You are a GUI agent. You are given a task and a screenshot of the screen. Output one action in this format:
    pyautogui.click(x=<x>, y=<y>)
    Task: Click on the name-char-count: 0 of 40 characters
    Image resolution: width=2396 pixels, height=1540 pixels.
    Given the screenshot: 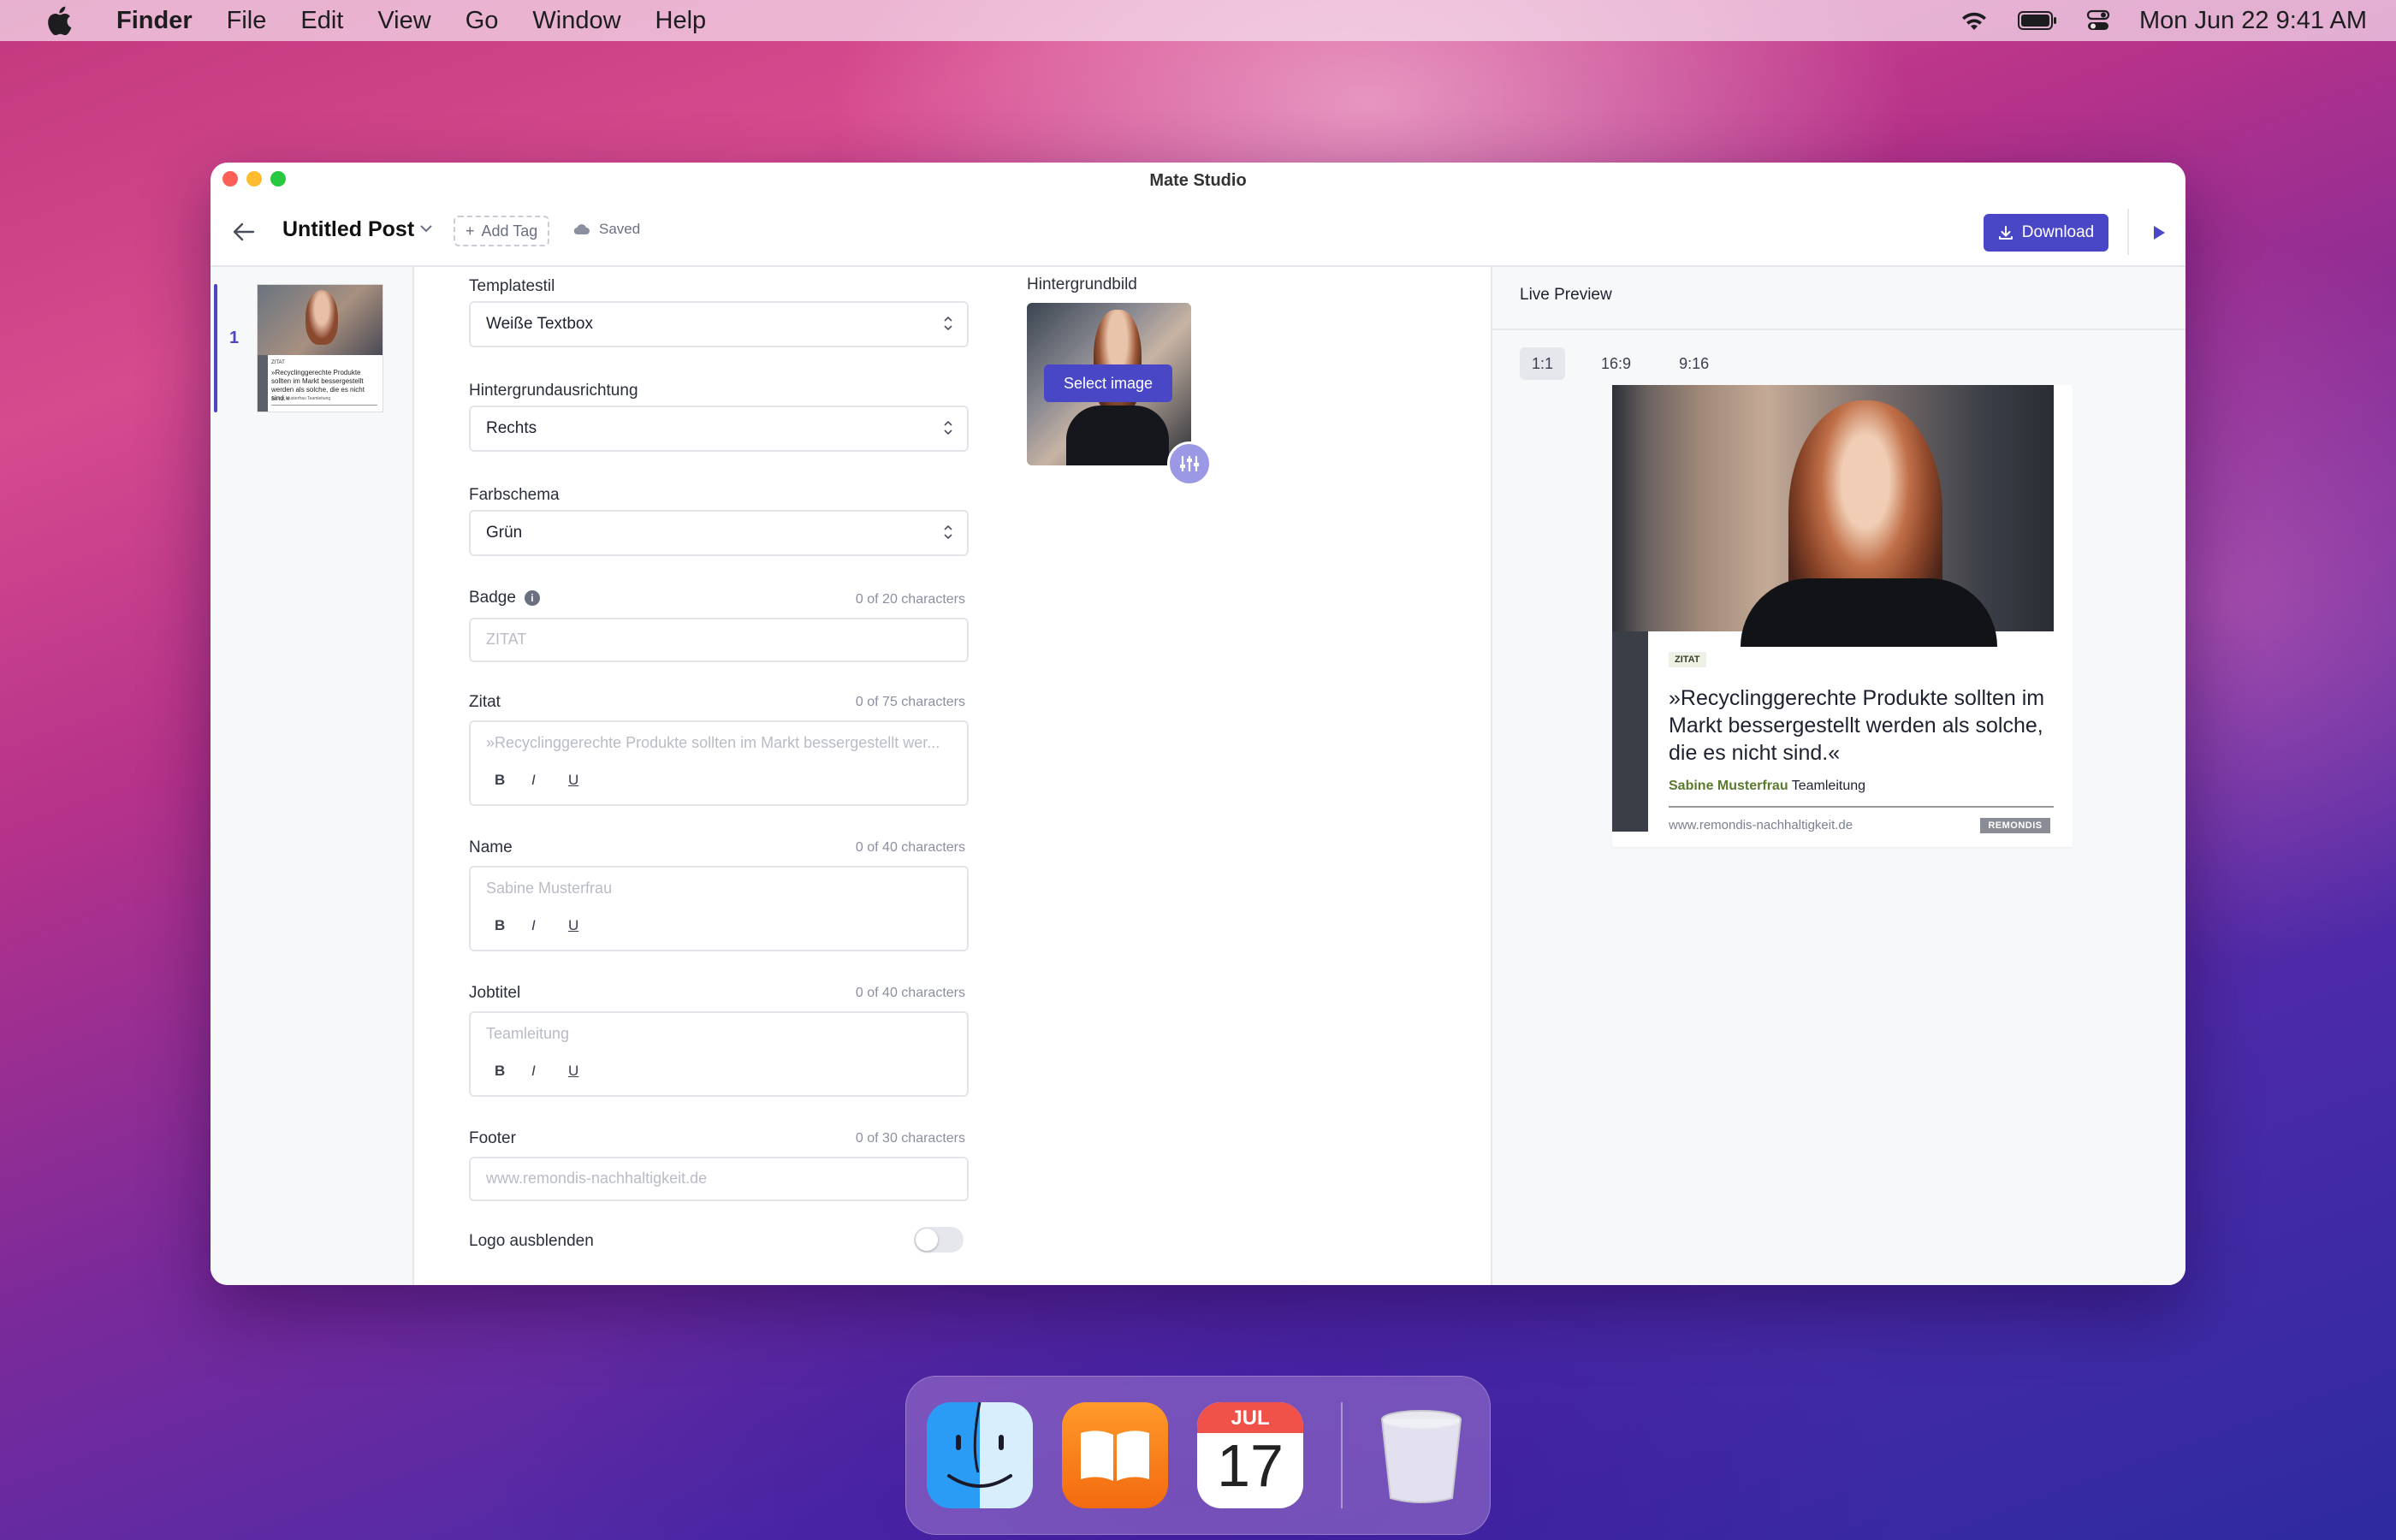 What is the action you would take?
    pyautogui.click(x=910, y=847)
    